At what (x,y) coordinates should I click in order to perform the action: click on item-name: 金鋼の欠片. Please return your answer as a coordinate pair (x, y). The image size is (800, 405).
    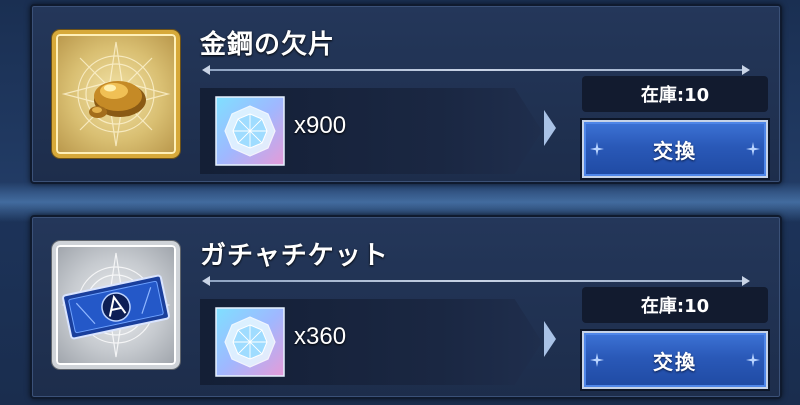
    Looking at the image, I should click on (268, 45).